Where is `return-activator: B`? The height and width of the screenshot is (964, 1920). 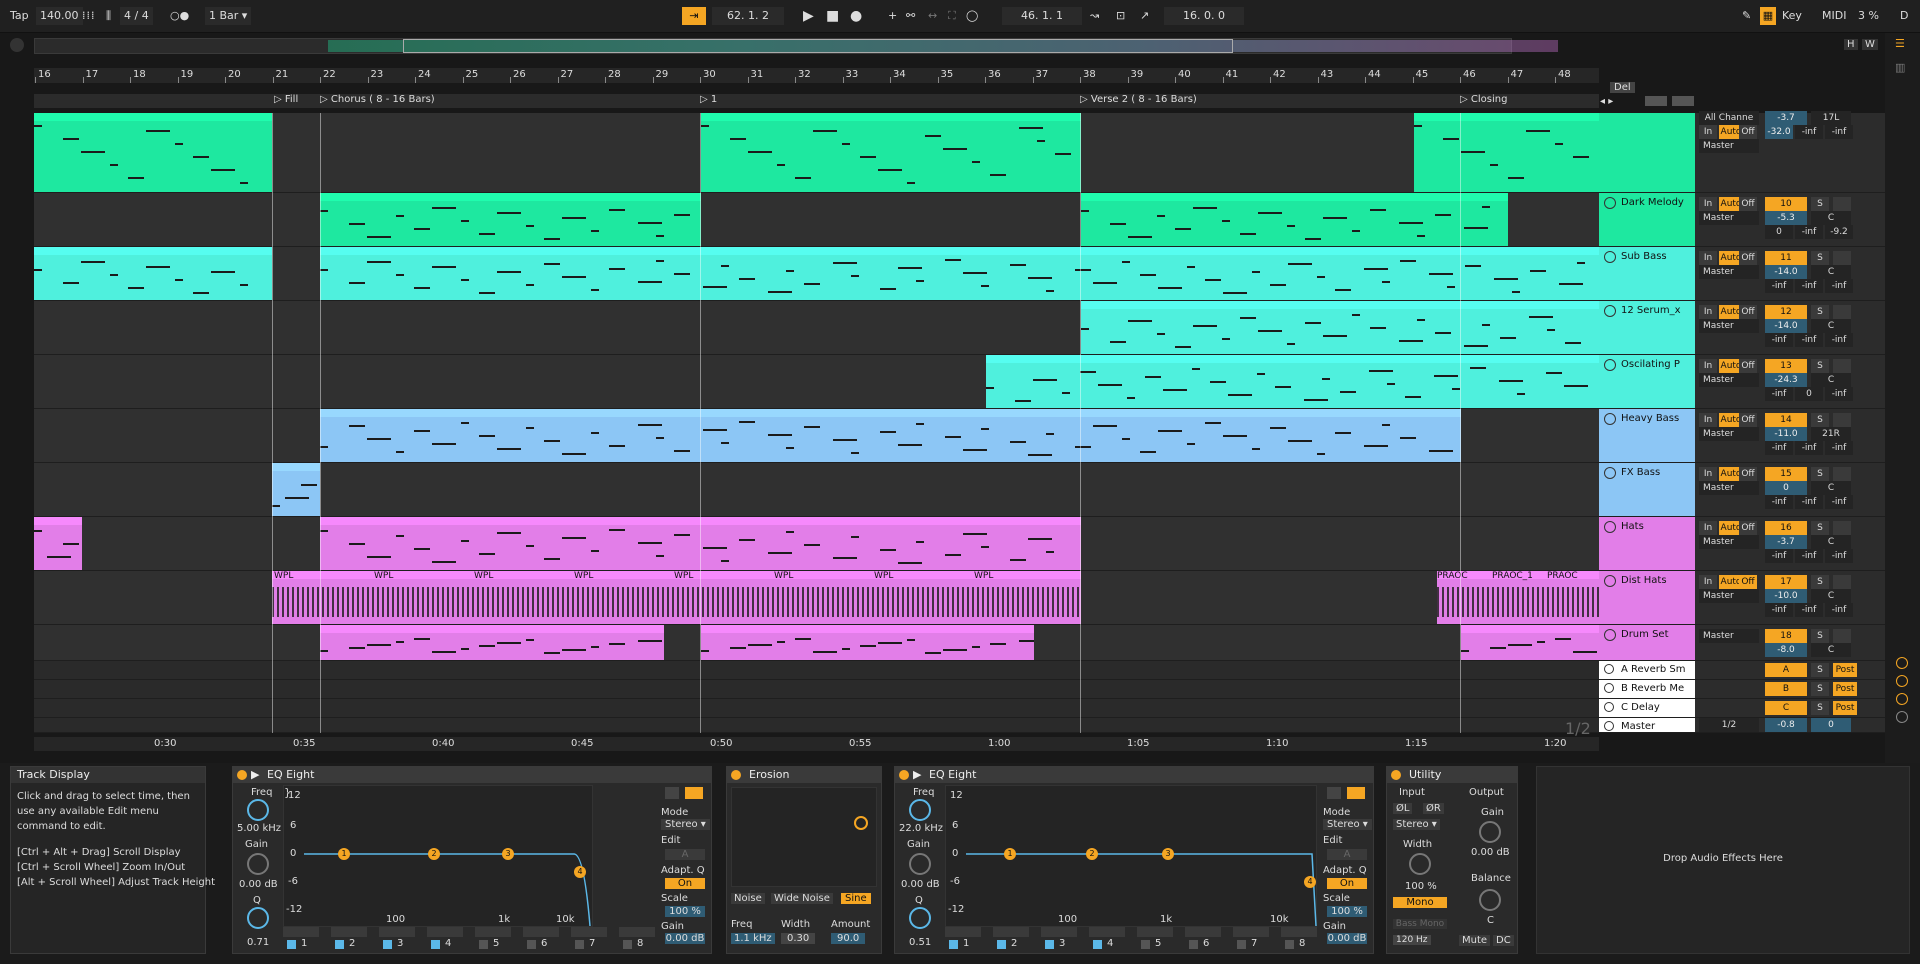
return-activator: B is located at coordinates (1786, 689).